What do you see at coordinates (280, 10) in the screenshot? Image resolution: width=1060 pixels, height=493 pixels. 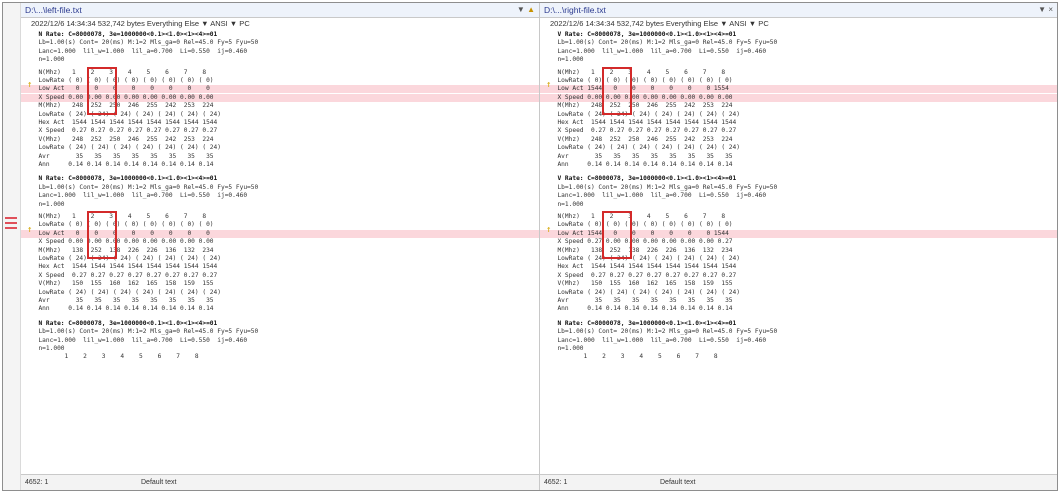 I see `left-path-bar: D:\...\left-file.txt ▼ ▲` at bounding box center [280, 10].